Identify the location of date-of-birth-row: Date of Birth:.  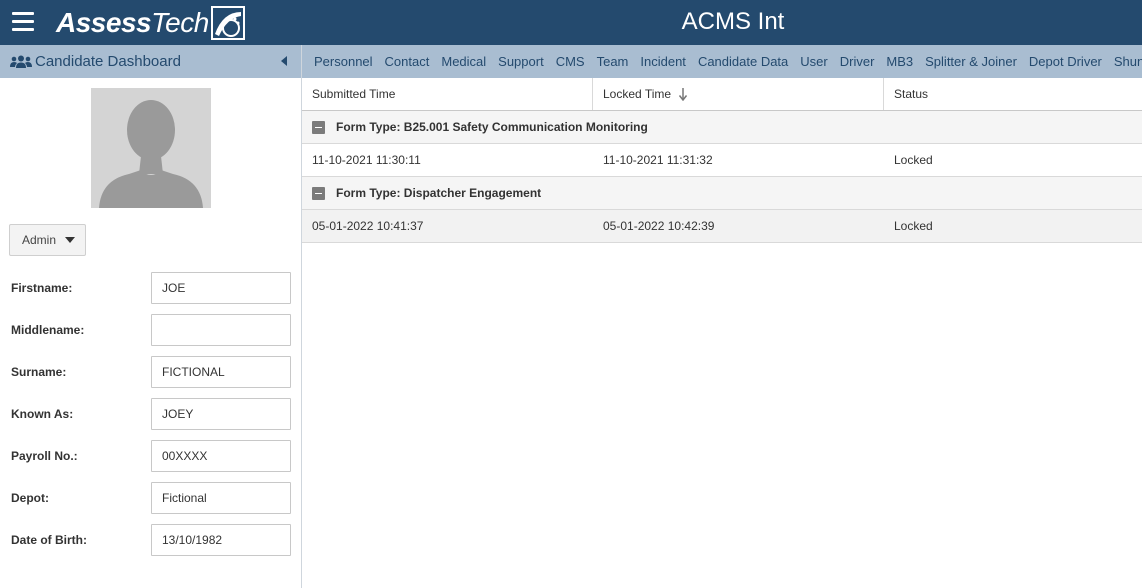
(151, 540).